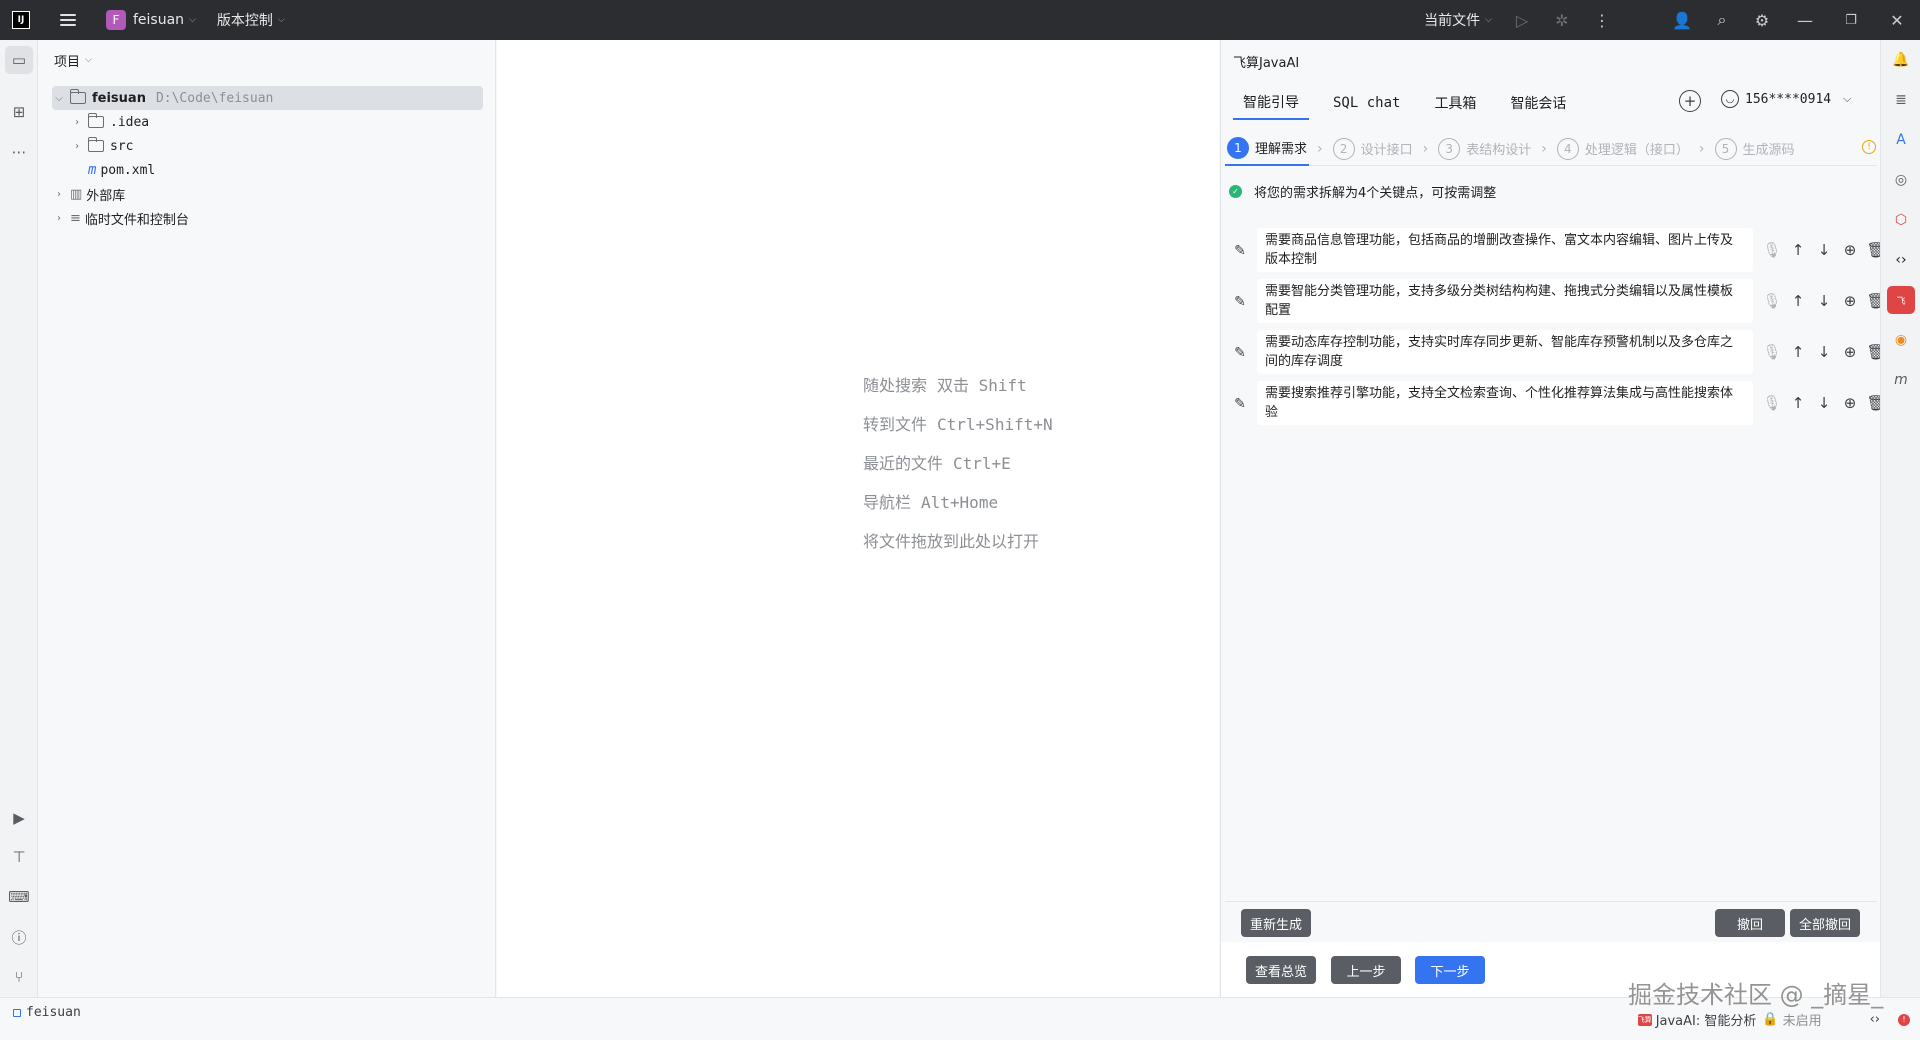 The width and height of the screenshot is (1920, 1040). Describe the element at coordinates (19, 937) in the screenshot. I see `problems-icon: ⓘ` at that location.